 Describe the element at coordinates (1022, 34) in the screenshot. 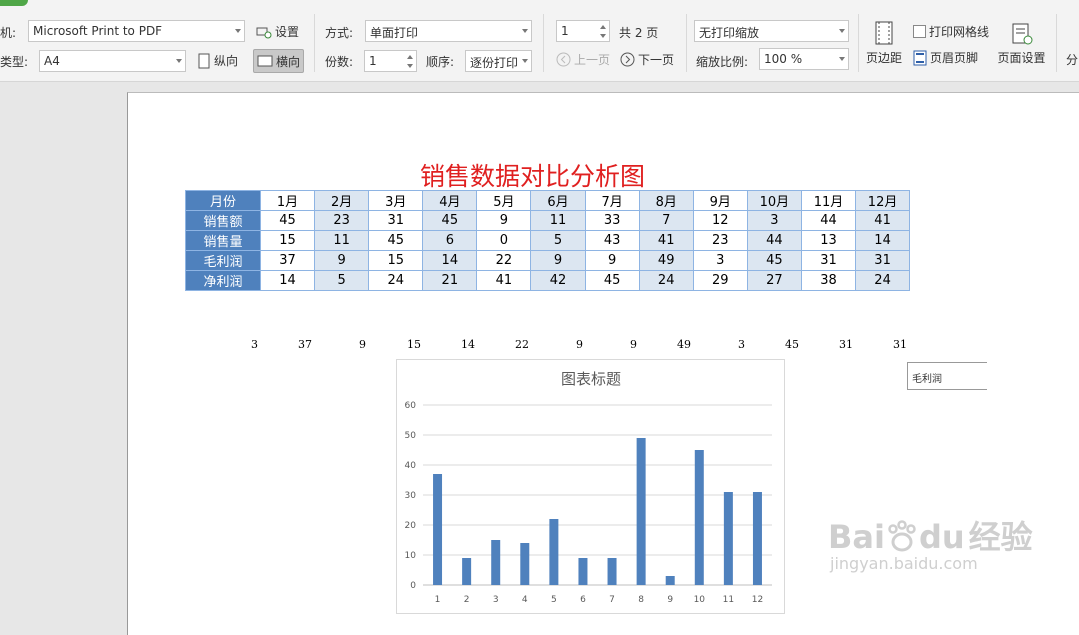

I see `page-setup-icon` at that location.